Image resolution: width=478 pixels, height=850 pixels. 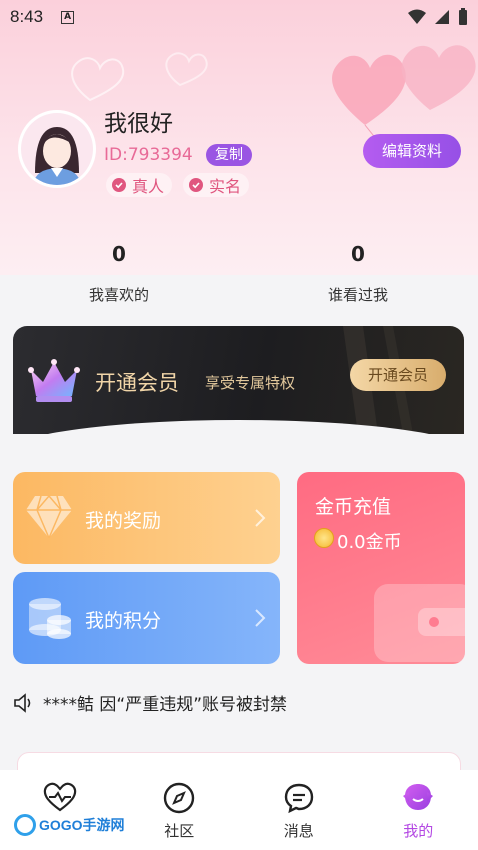 What do you see at coordinates (419, 623) in the screenshot?
I see `wallet-icon` at bounding box center [419, 623].